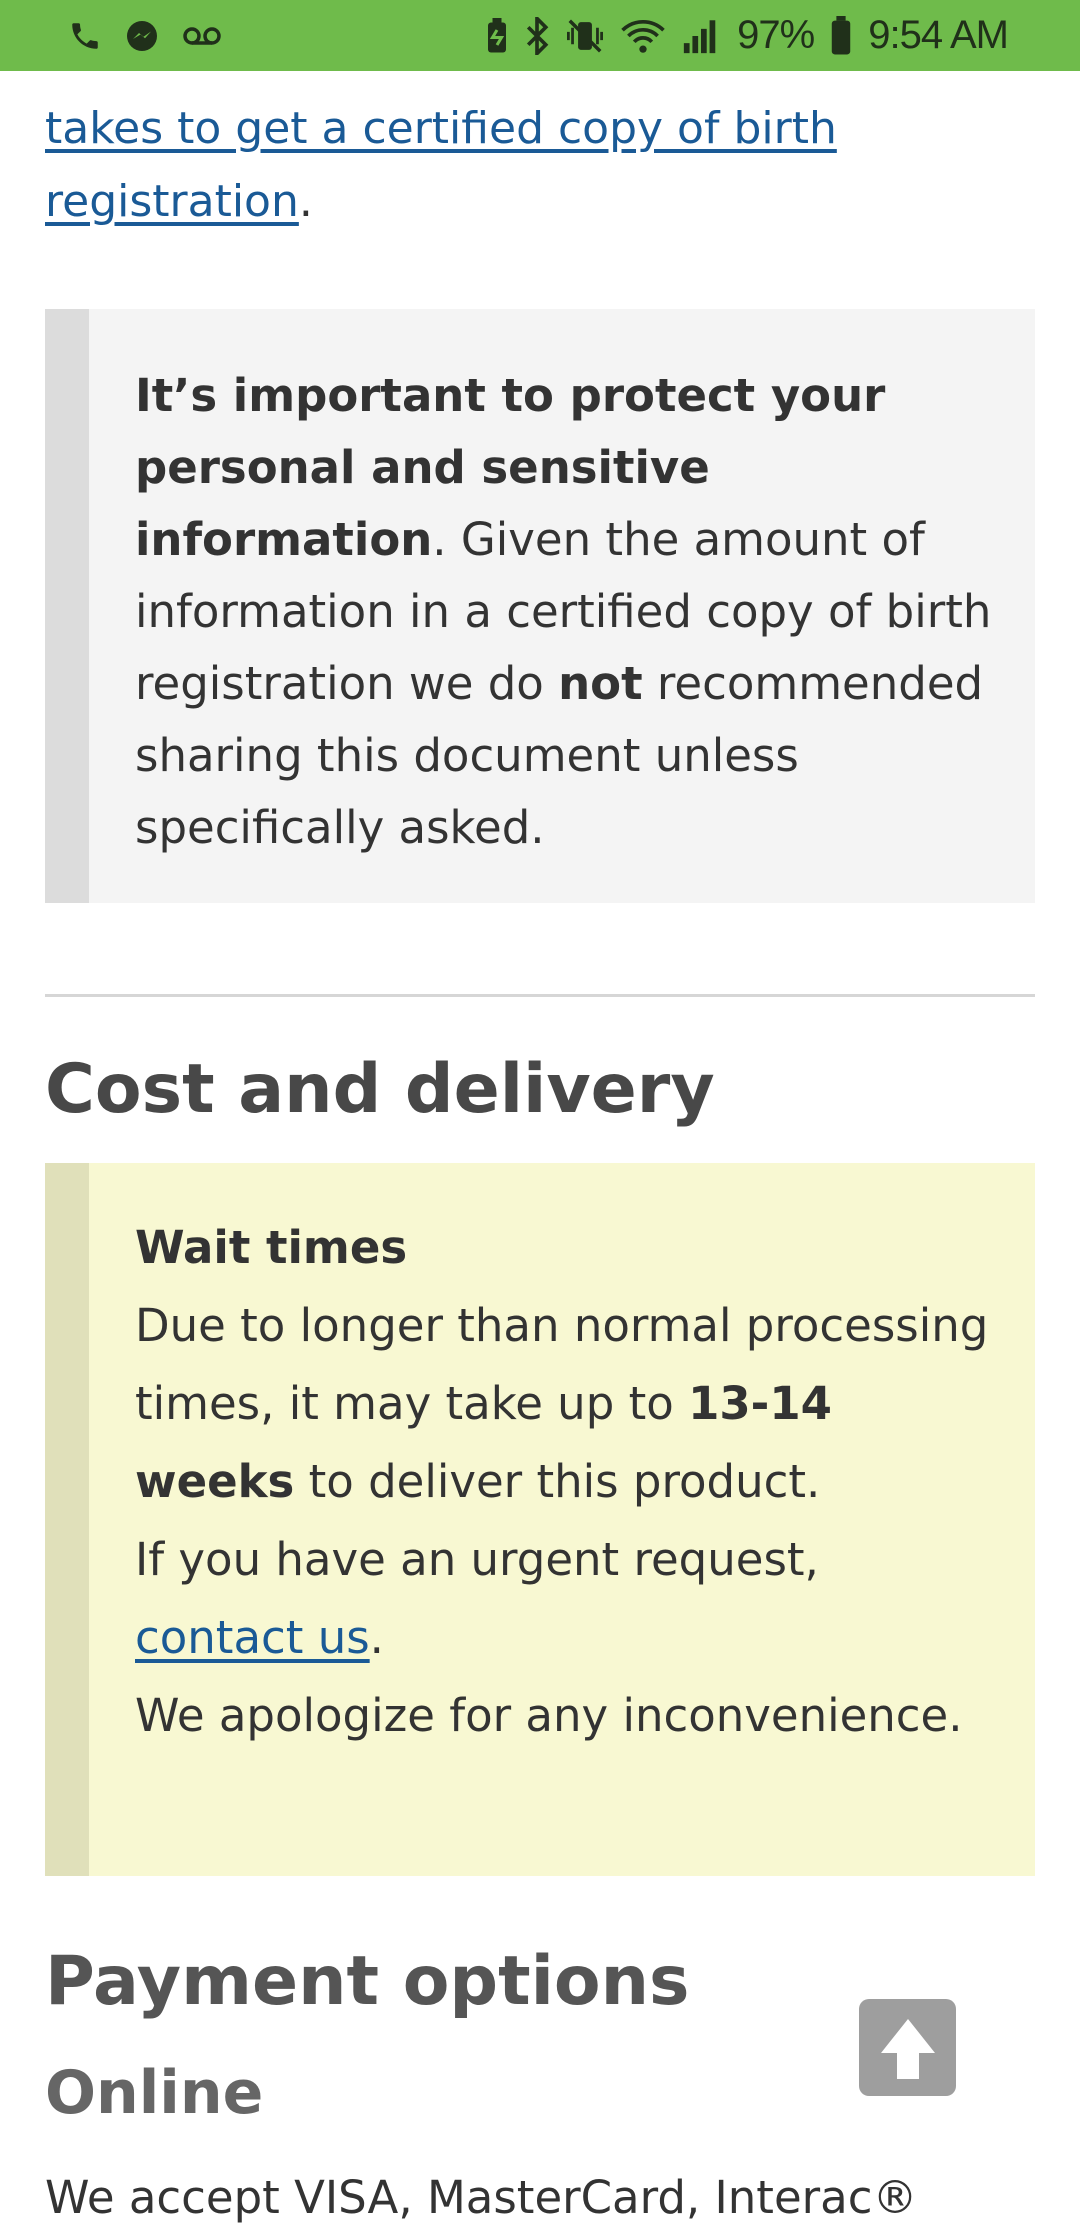 Image resolution: width=1080 pixels, height=2233 pixels. What do you see at coordinates (585, 36) in the screenshot?
I see `vibrate-mute-icon` at bounding box center [585, 36].